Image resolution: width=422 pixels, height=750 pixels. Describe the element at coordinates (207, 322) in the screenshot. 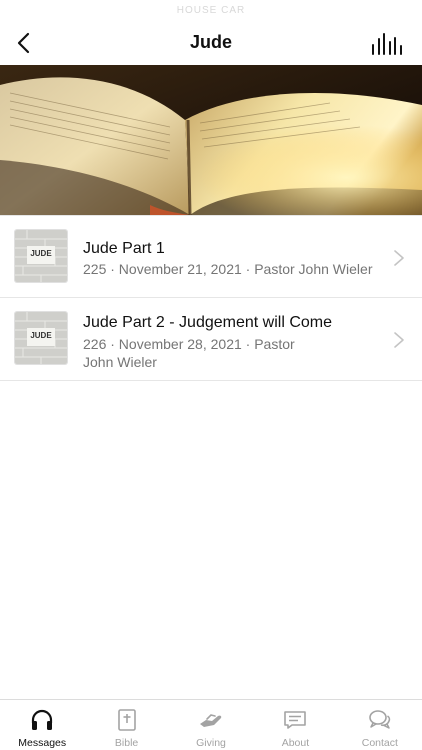

I see `message-title: Jude Part 2 - Judgement will Come` at that location.